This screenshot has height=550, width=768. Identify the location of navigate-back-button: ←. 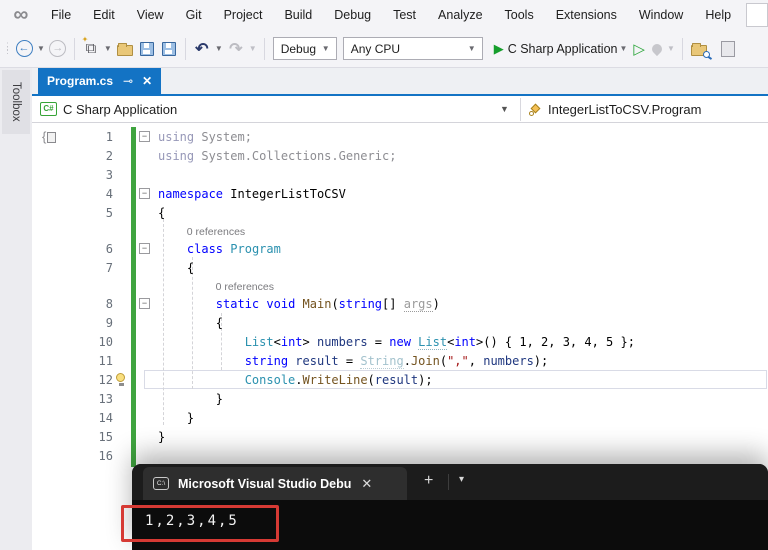
(24, 49).